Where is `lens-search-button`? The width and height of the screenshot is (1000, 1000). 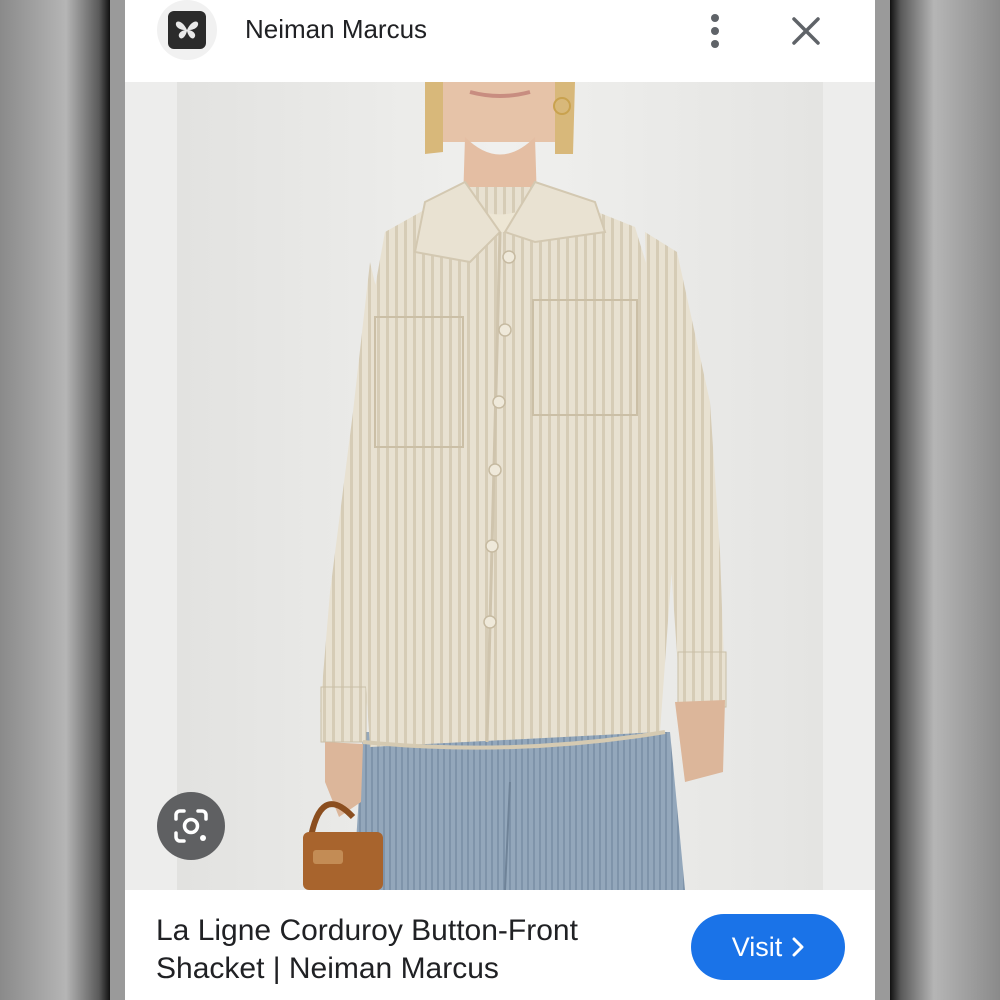
lens-search-button is located at coordinates (191, 826).